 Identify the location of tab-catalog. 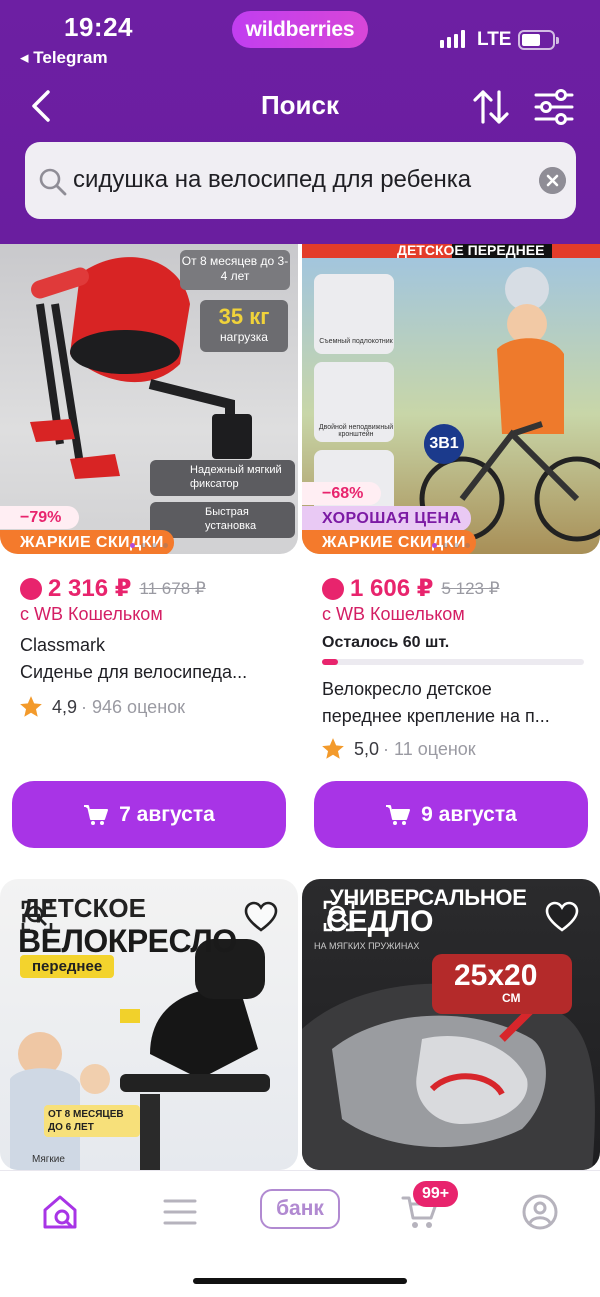
(180, 1212).